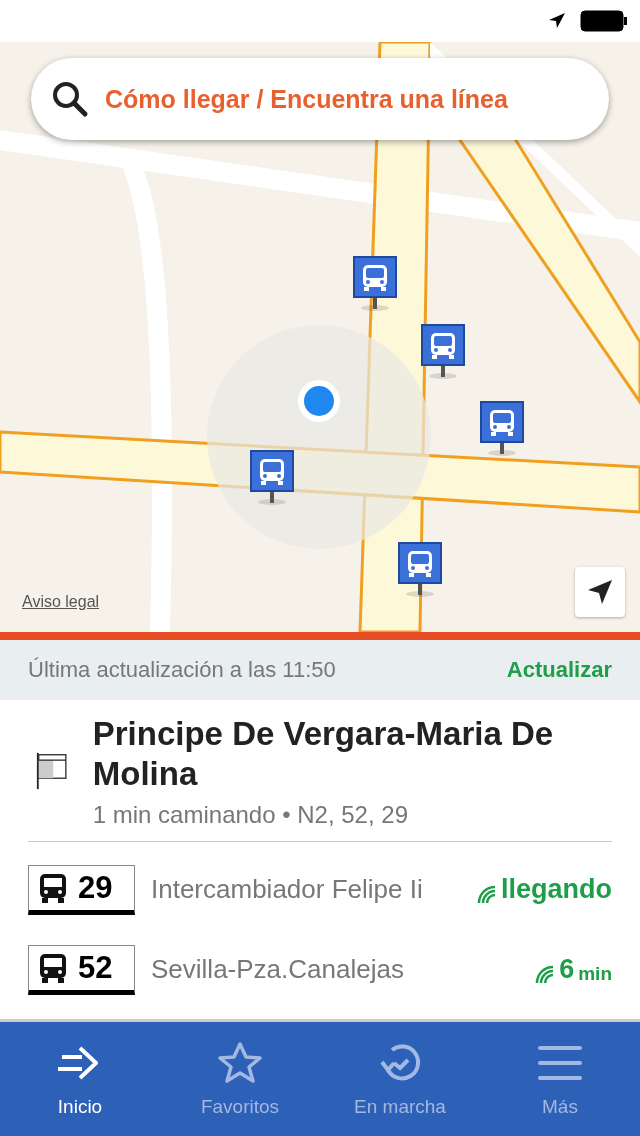 This screenshot has height=1136, width=640. I want to click on tab: Inicio, so click(80, 1079).